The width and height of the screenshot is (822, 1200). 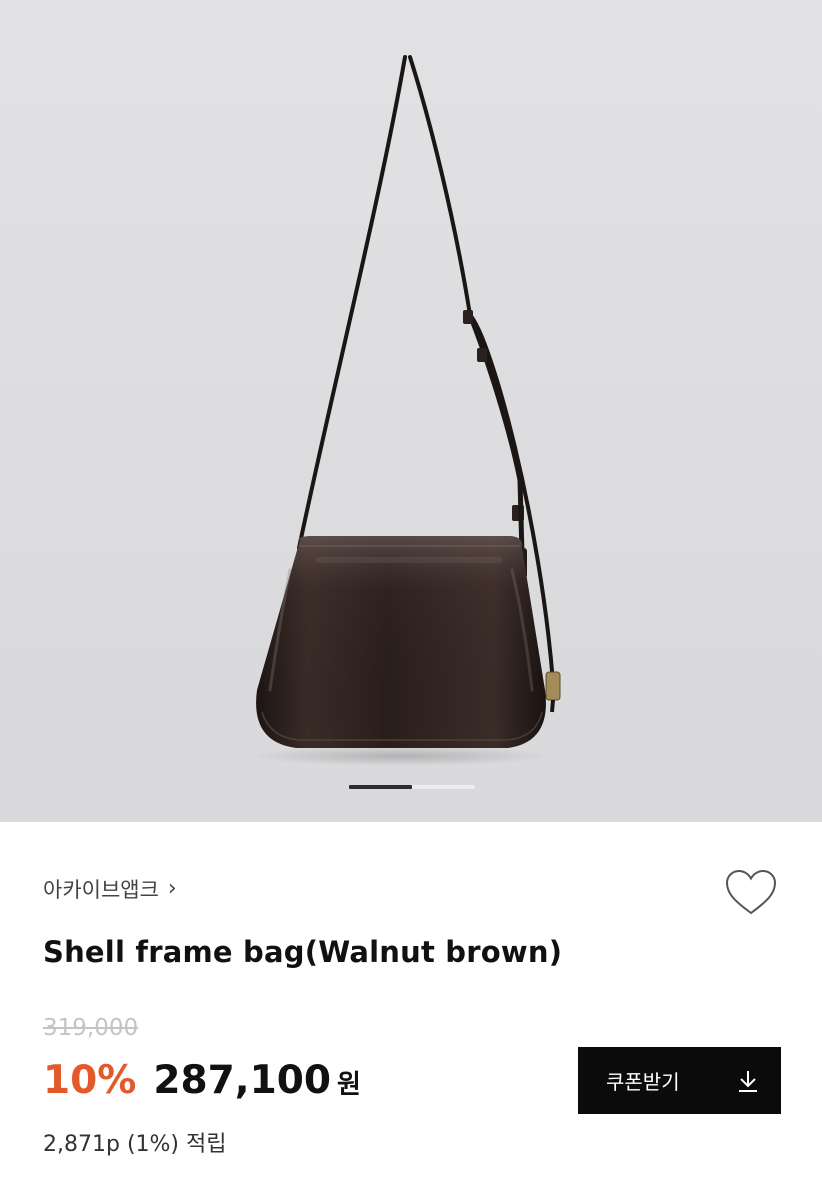 I want to click on heart-icon, so click(x=751, y=892).